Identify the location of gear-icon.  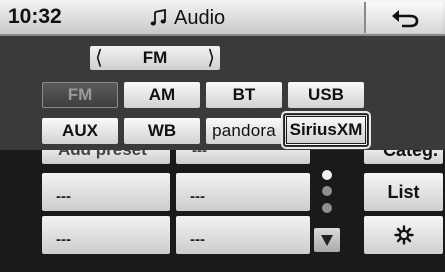
(403, 235).